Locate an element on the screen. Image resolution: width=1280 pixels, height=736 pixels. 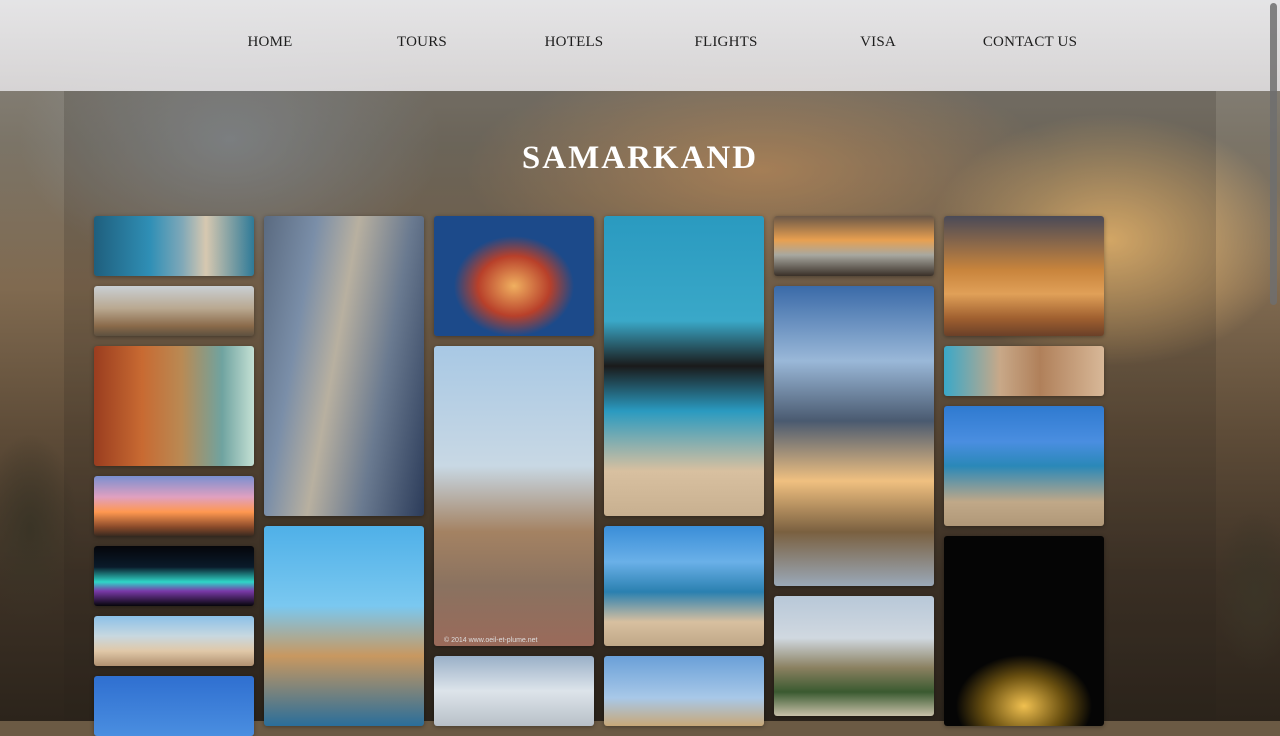
nav-home-link: HOME is located at coordinates (270, 42).